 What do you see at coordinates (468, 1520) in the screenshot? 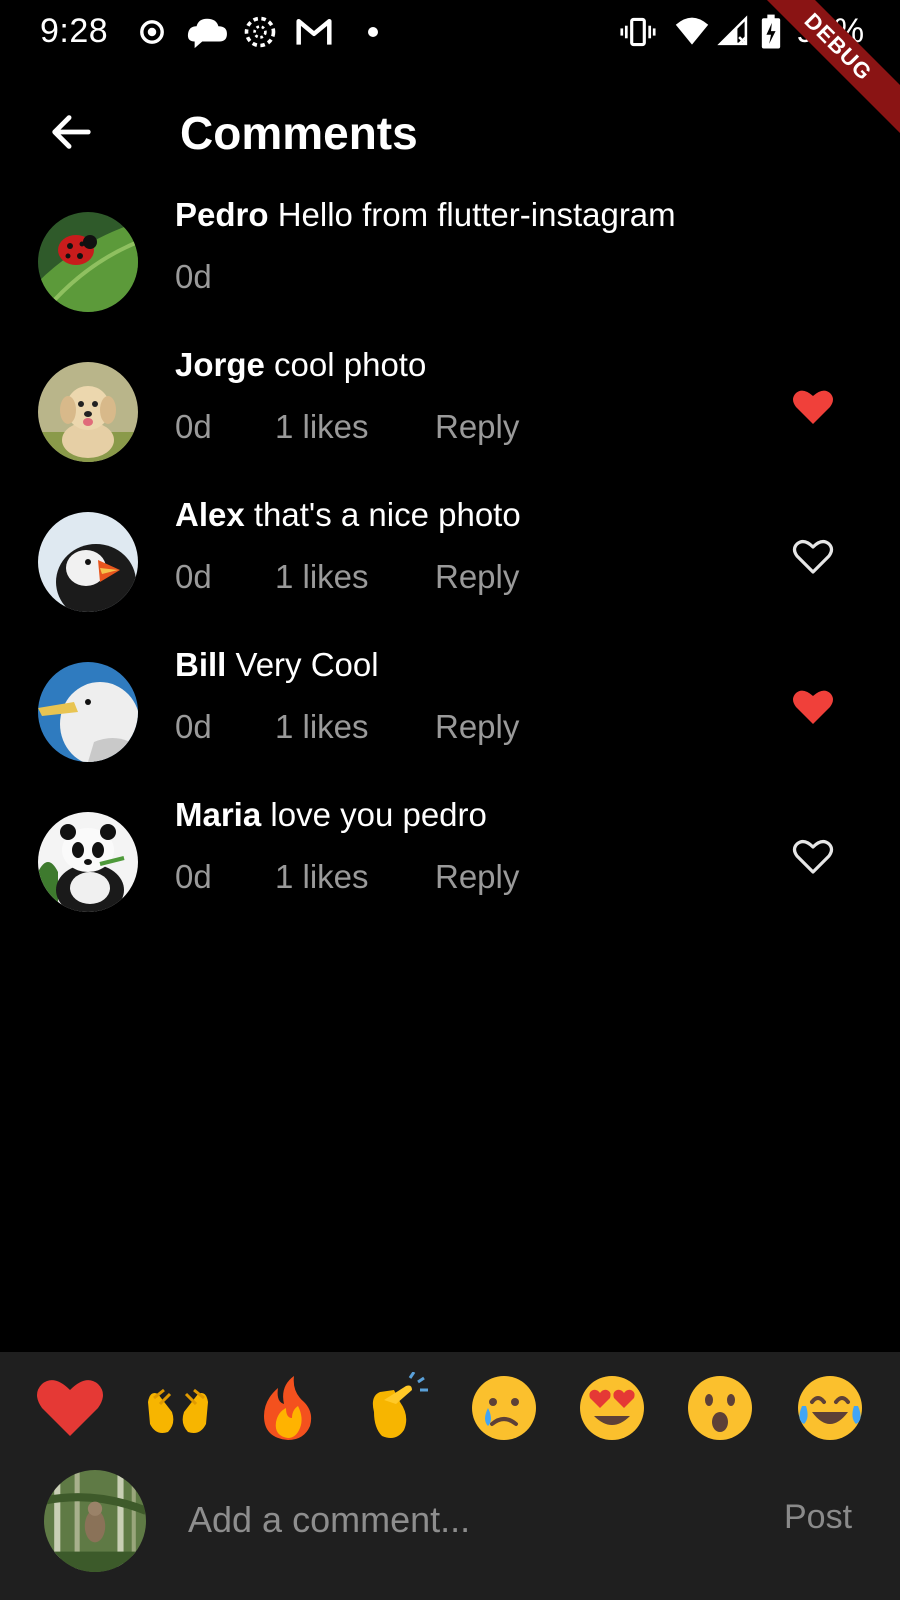
I see `comment-input` at bounding box center [468, 1520].